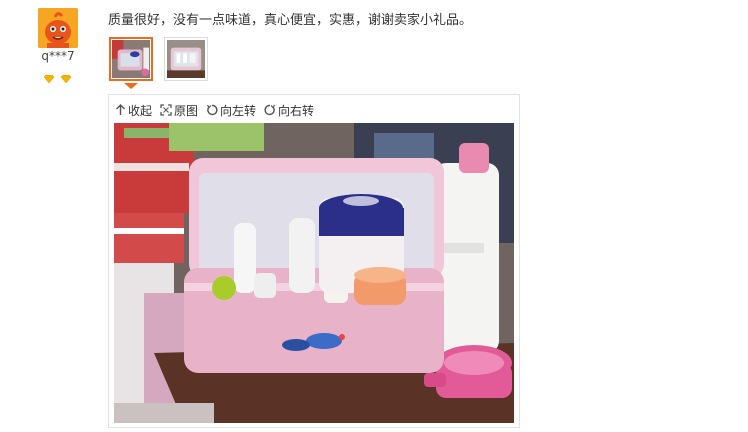  What do you see at coordinates (290, 20) in the screenshot?
I see `review-text: 质量很好，没有一点味道，真心便宜，实惠，谢谢卖家小礼品。` at bounding box center [290, 20].